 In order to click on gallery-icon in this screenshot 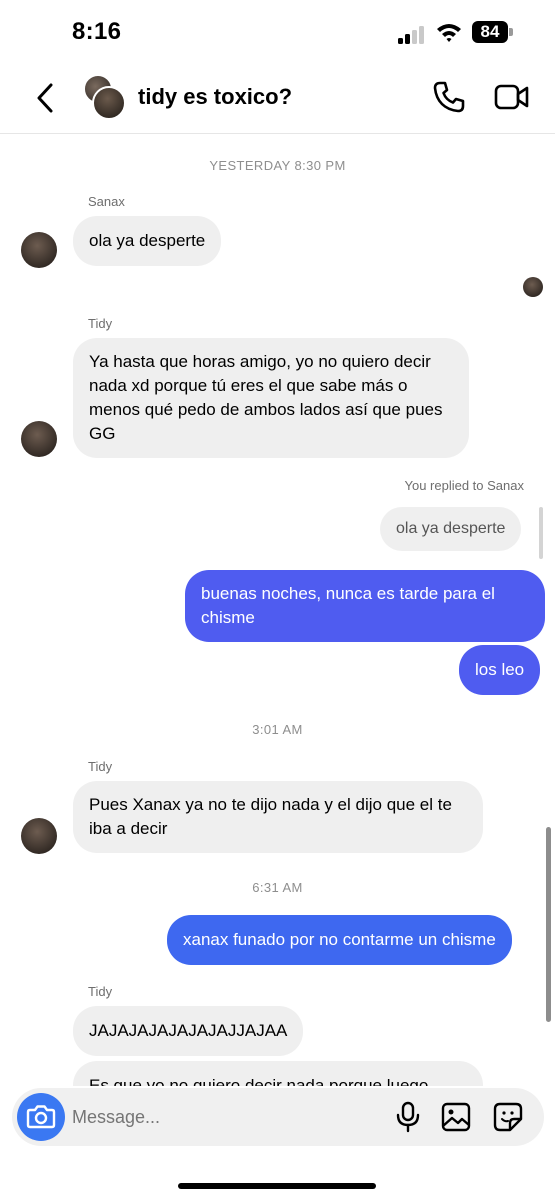, I will do `click(456, 1117)`.